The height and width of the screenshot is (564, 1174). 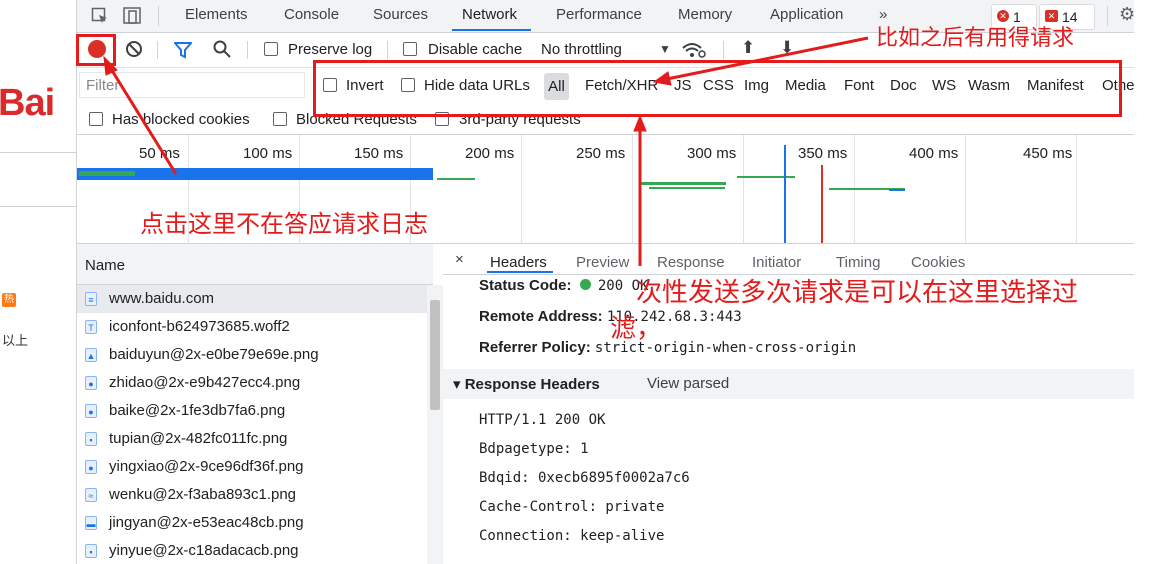 What do you see at coordinates (975, 37) in the screenshot?
I see `annotation-note-useful-request: 比如之后有用得请求` at bounding box center [975, 37].